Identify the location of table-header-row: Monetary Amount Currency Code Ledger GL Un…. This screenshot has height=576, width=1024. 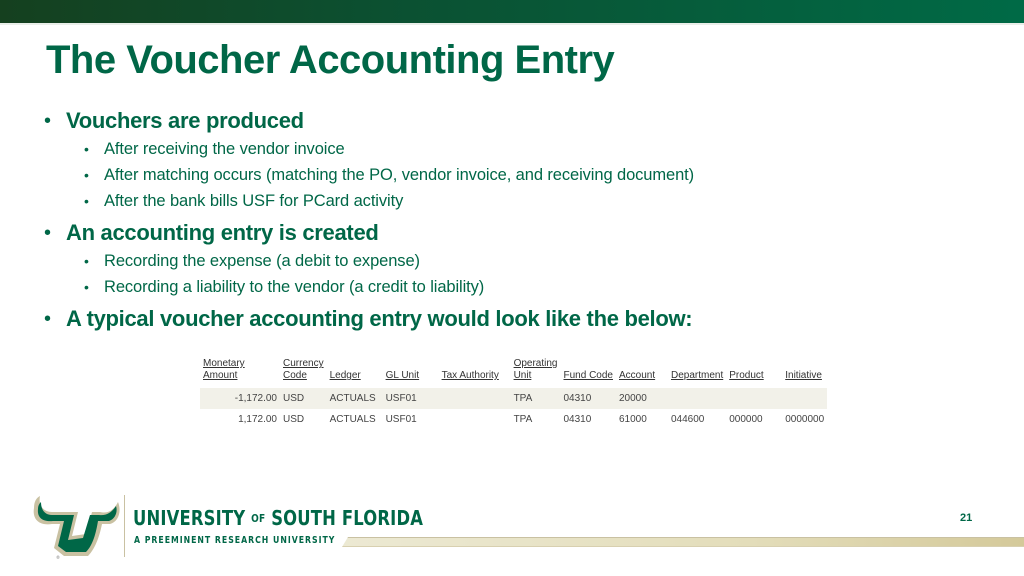
(513, 372).